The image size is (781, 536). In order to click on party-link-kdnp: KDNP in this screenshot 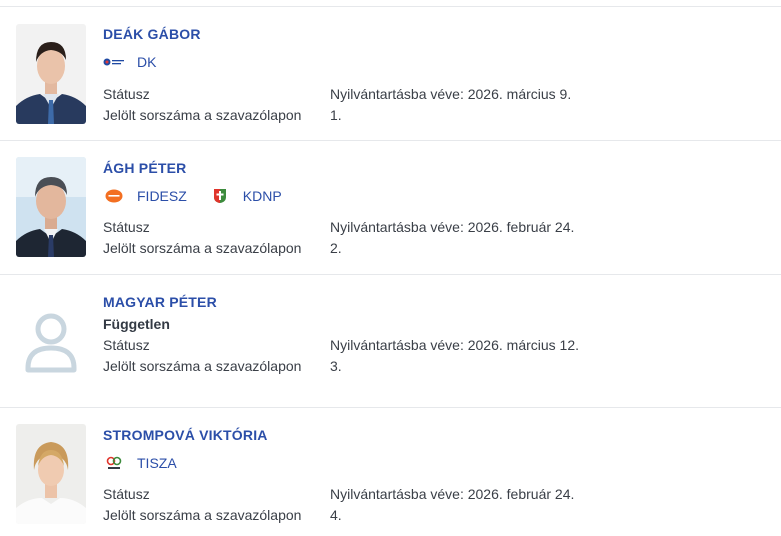, I will do `click(245, 196)`.